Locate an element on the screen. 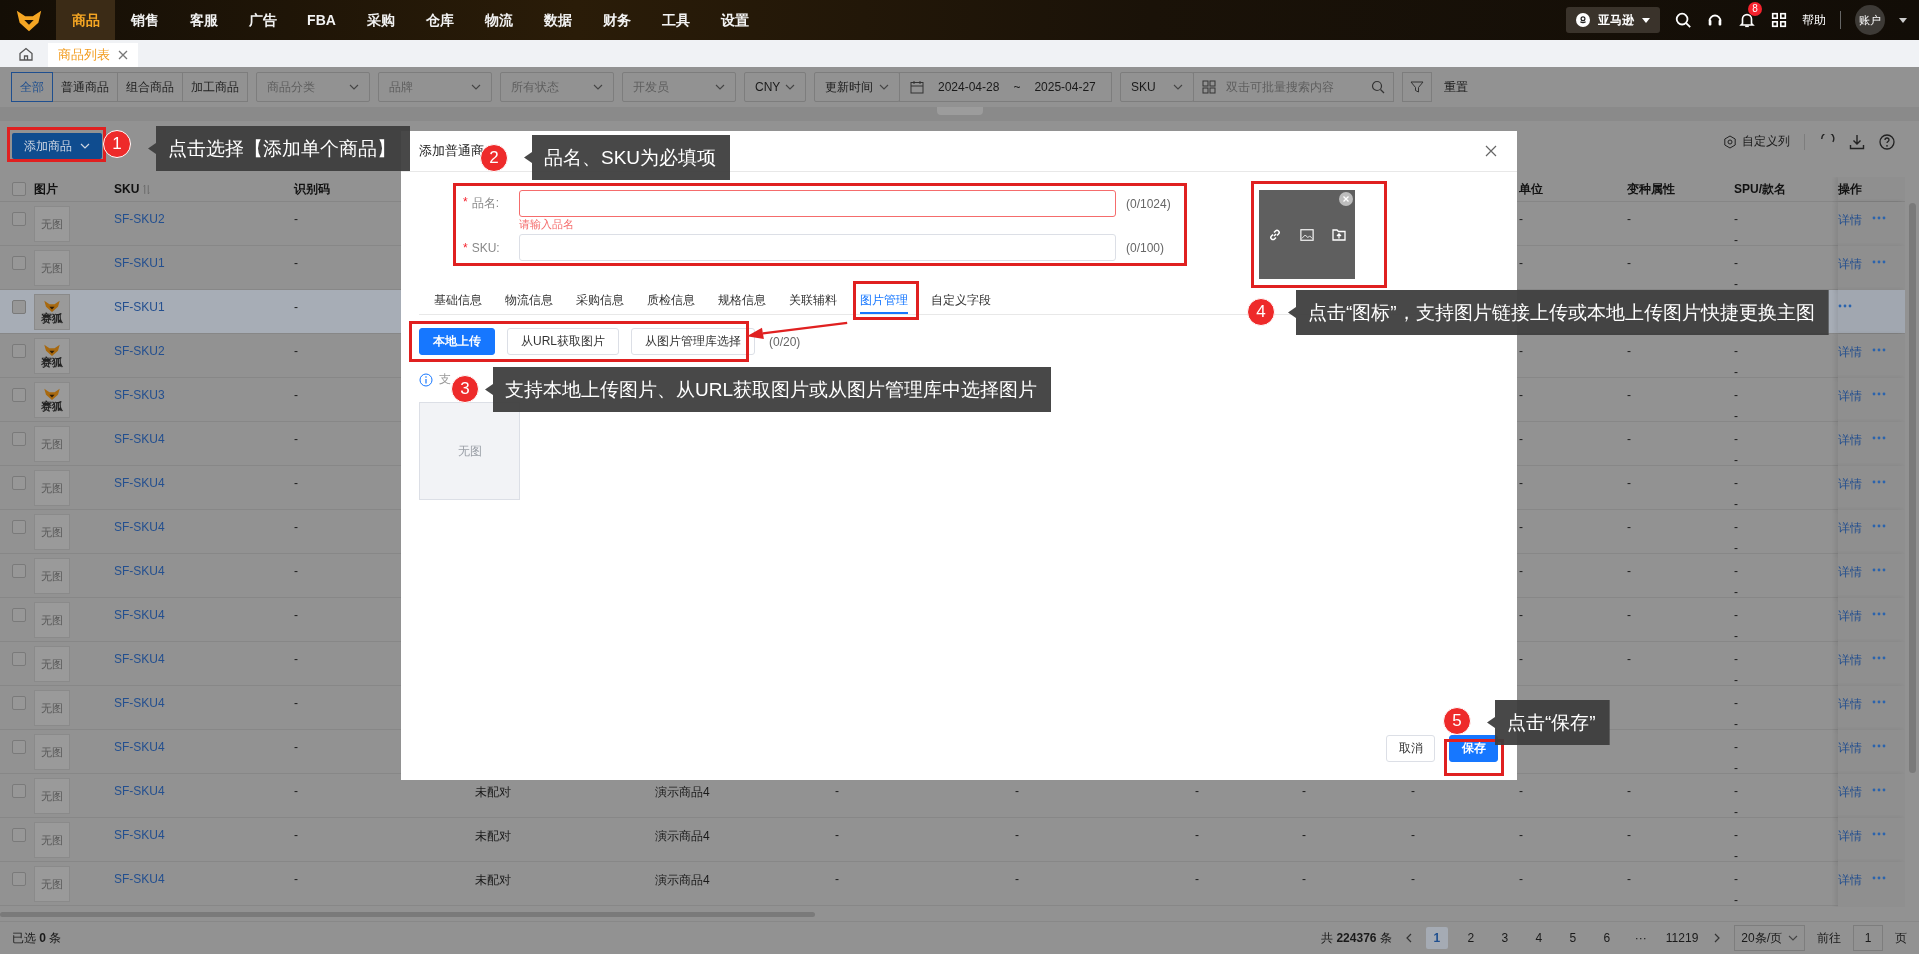 This screenshot has width=1919, height=954. error-message: 请输入品名 is located at coordinates (547, 224).